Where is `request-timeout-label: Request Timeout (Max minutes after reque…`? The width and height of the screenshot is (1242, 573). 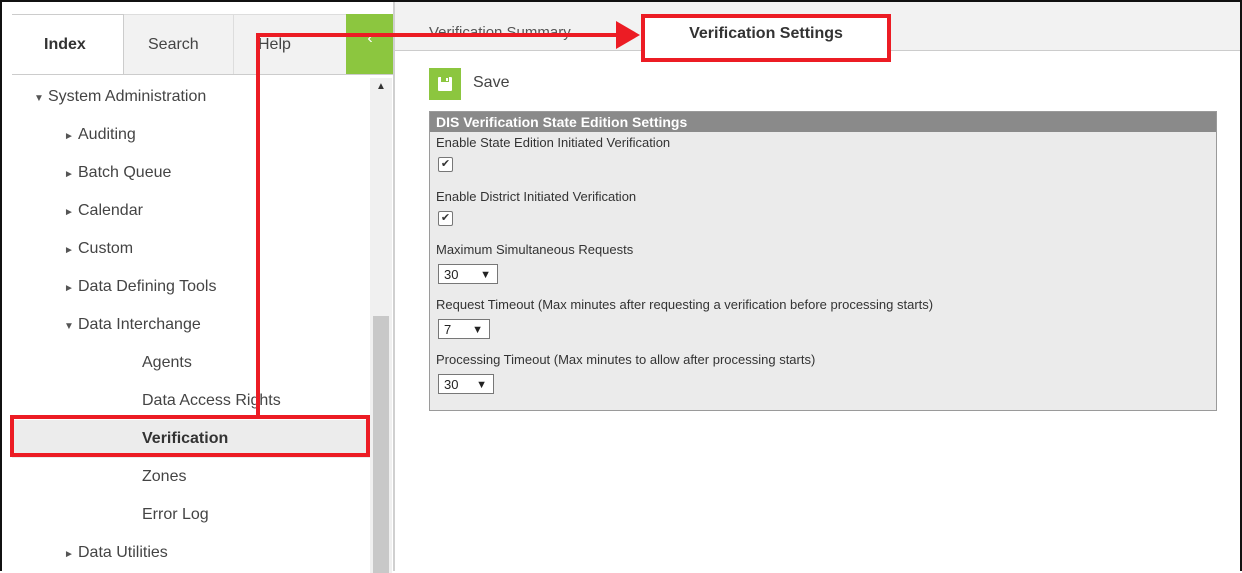 request-timeout-label: Request Timeout (Max minutes after reque… is located at coordinates (685, 304).